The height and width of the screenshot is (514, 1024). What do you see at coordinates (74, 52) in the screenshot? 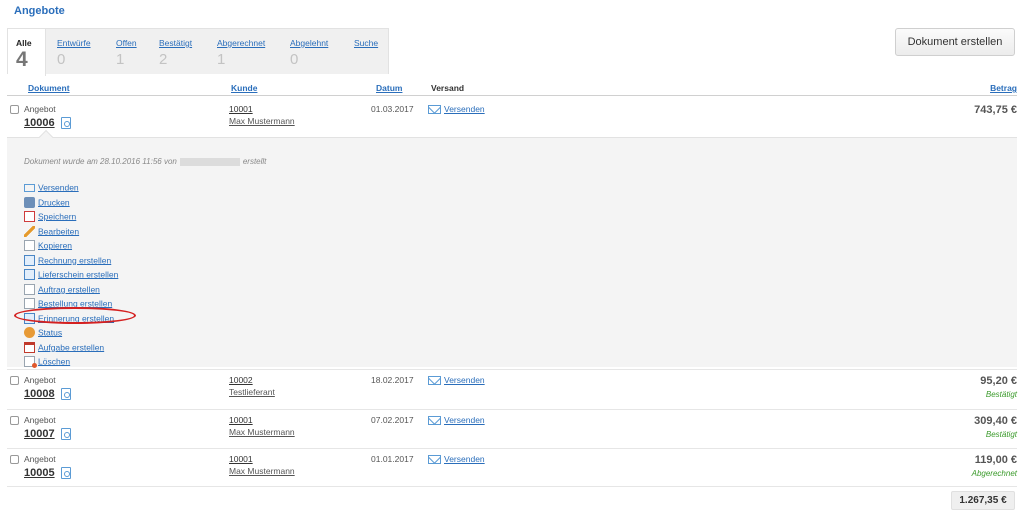
I see `tab-drafts: Entwürfe 0` at bounding box center [74, 52].